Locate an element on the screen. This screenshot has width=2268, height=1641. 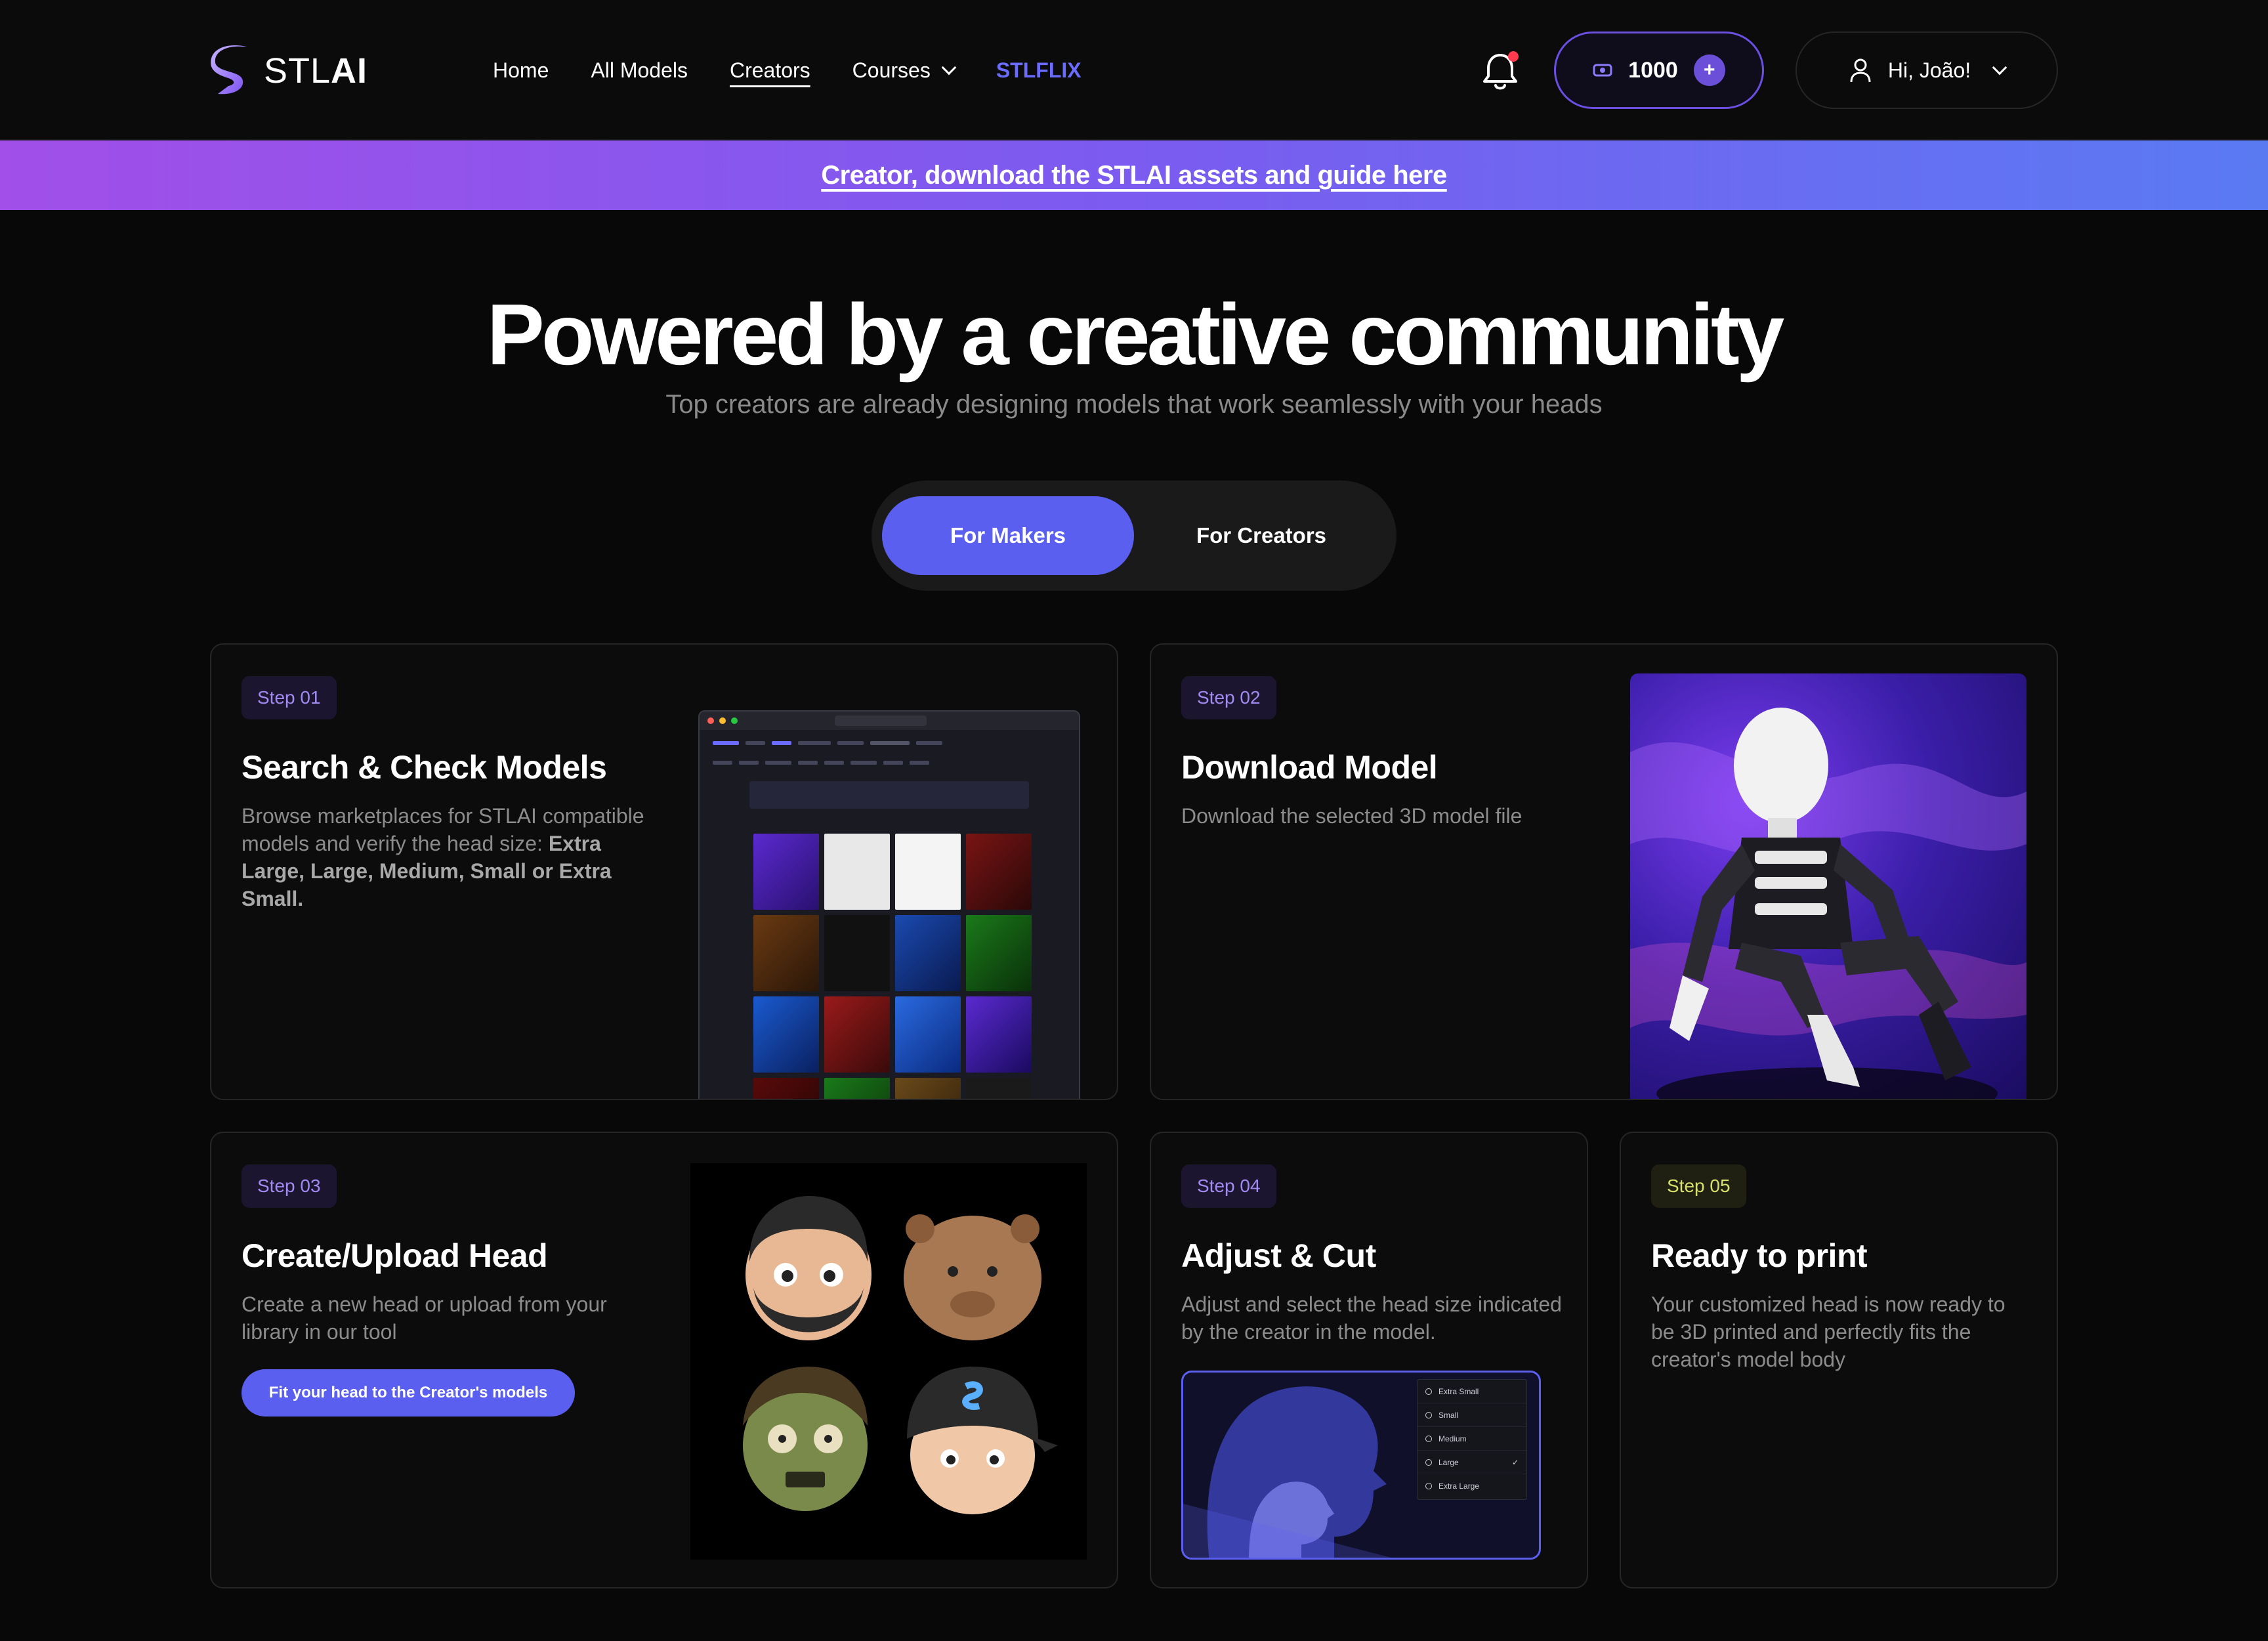
marketplace-screenshot is located at coordinates (889, 904).